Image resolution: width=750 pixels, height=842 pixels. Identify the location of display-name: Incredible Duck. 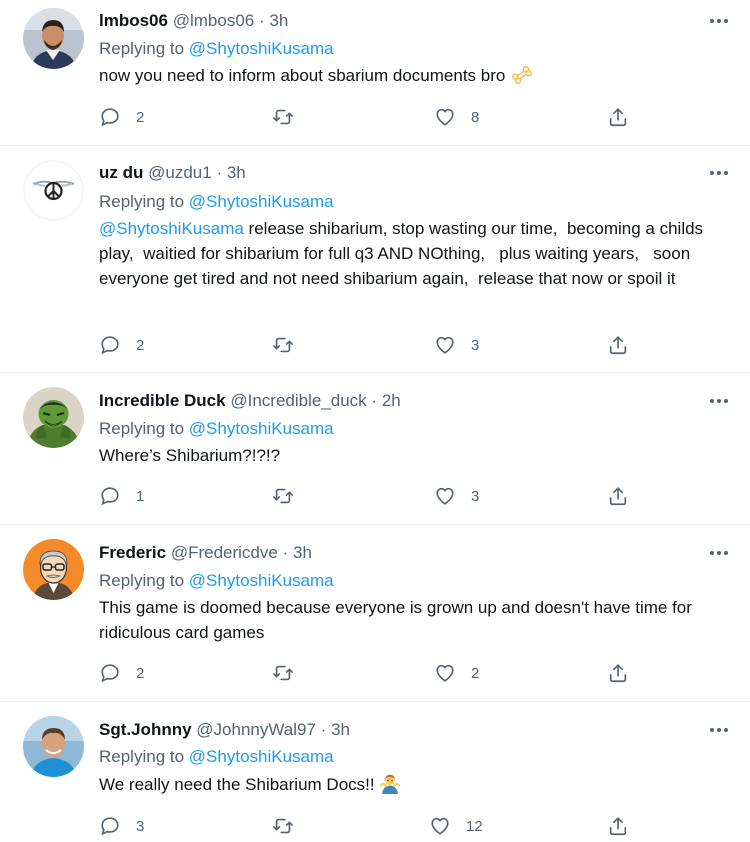
(162, 400).